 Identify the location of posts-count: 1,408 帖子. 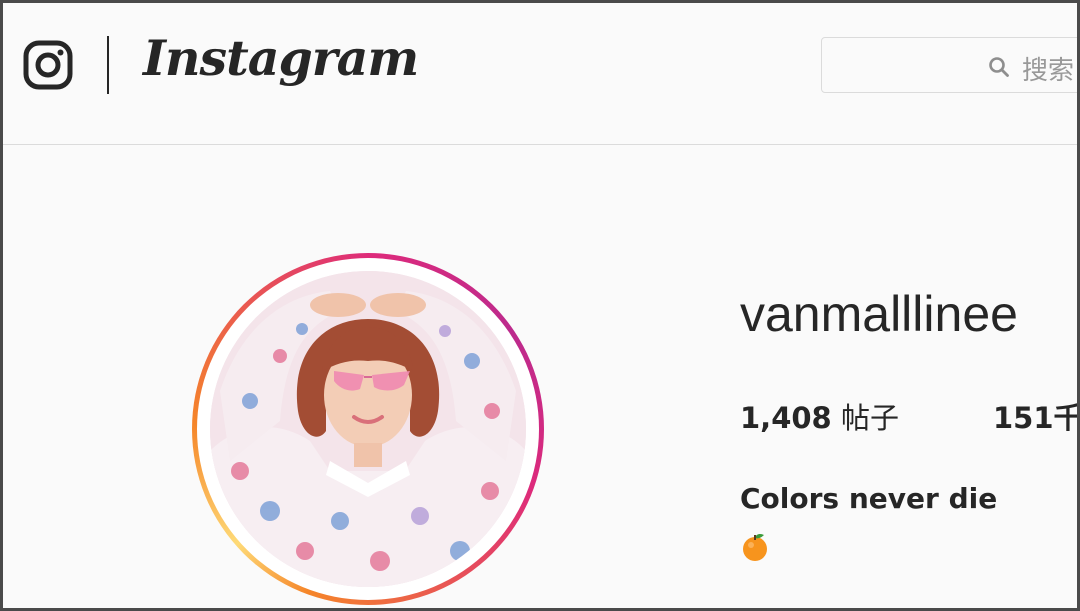
(819, 416).